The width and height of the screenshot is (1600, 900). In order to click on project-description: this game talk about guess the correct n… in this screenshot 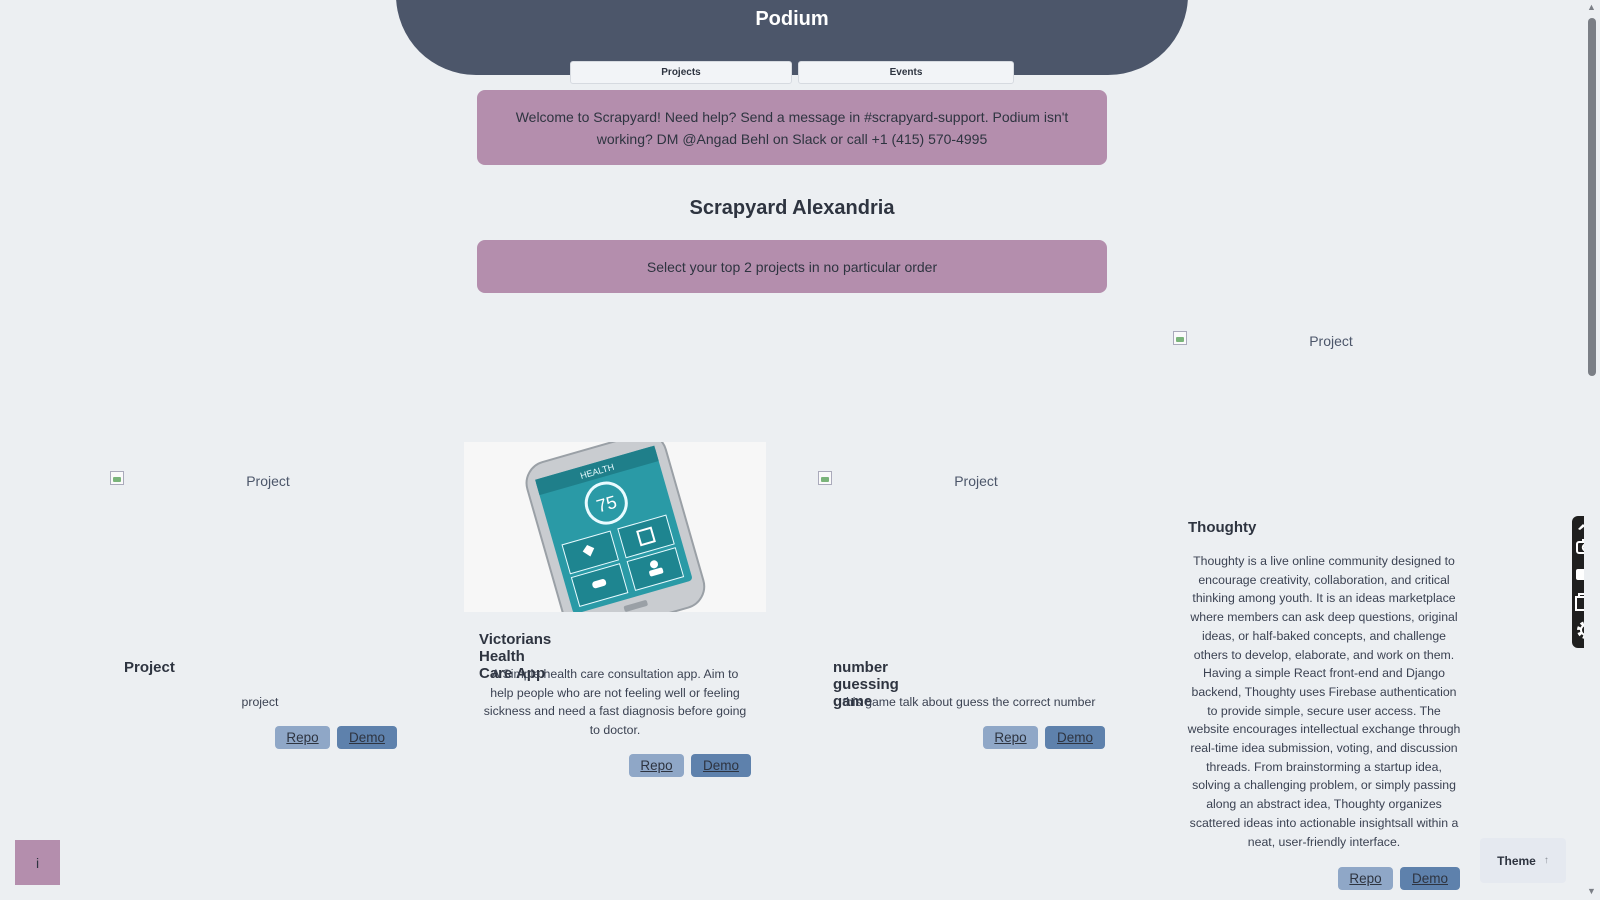, I will do `click(969, 702)`.